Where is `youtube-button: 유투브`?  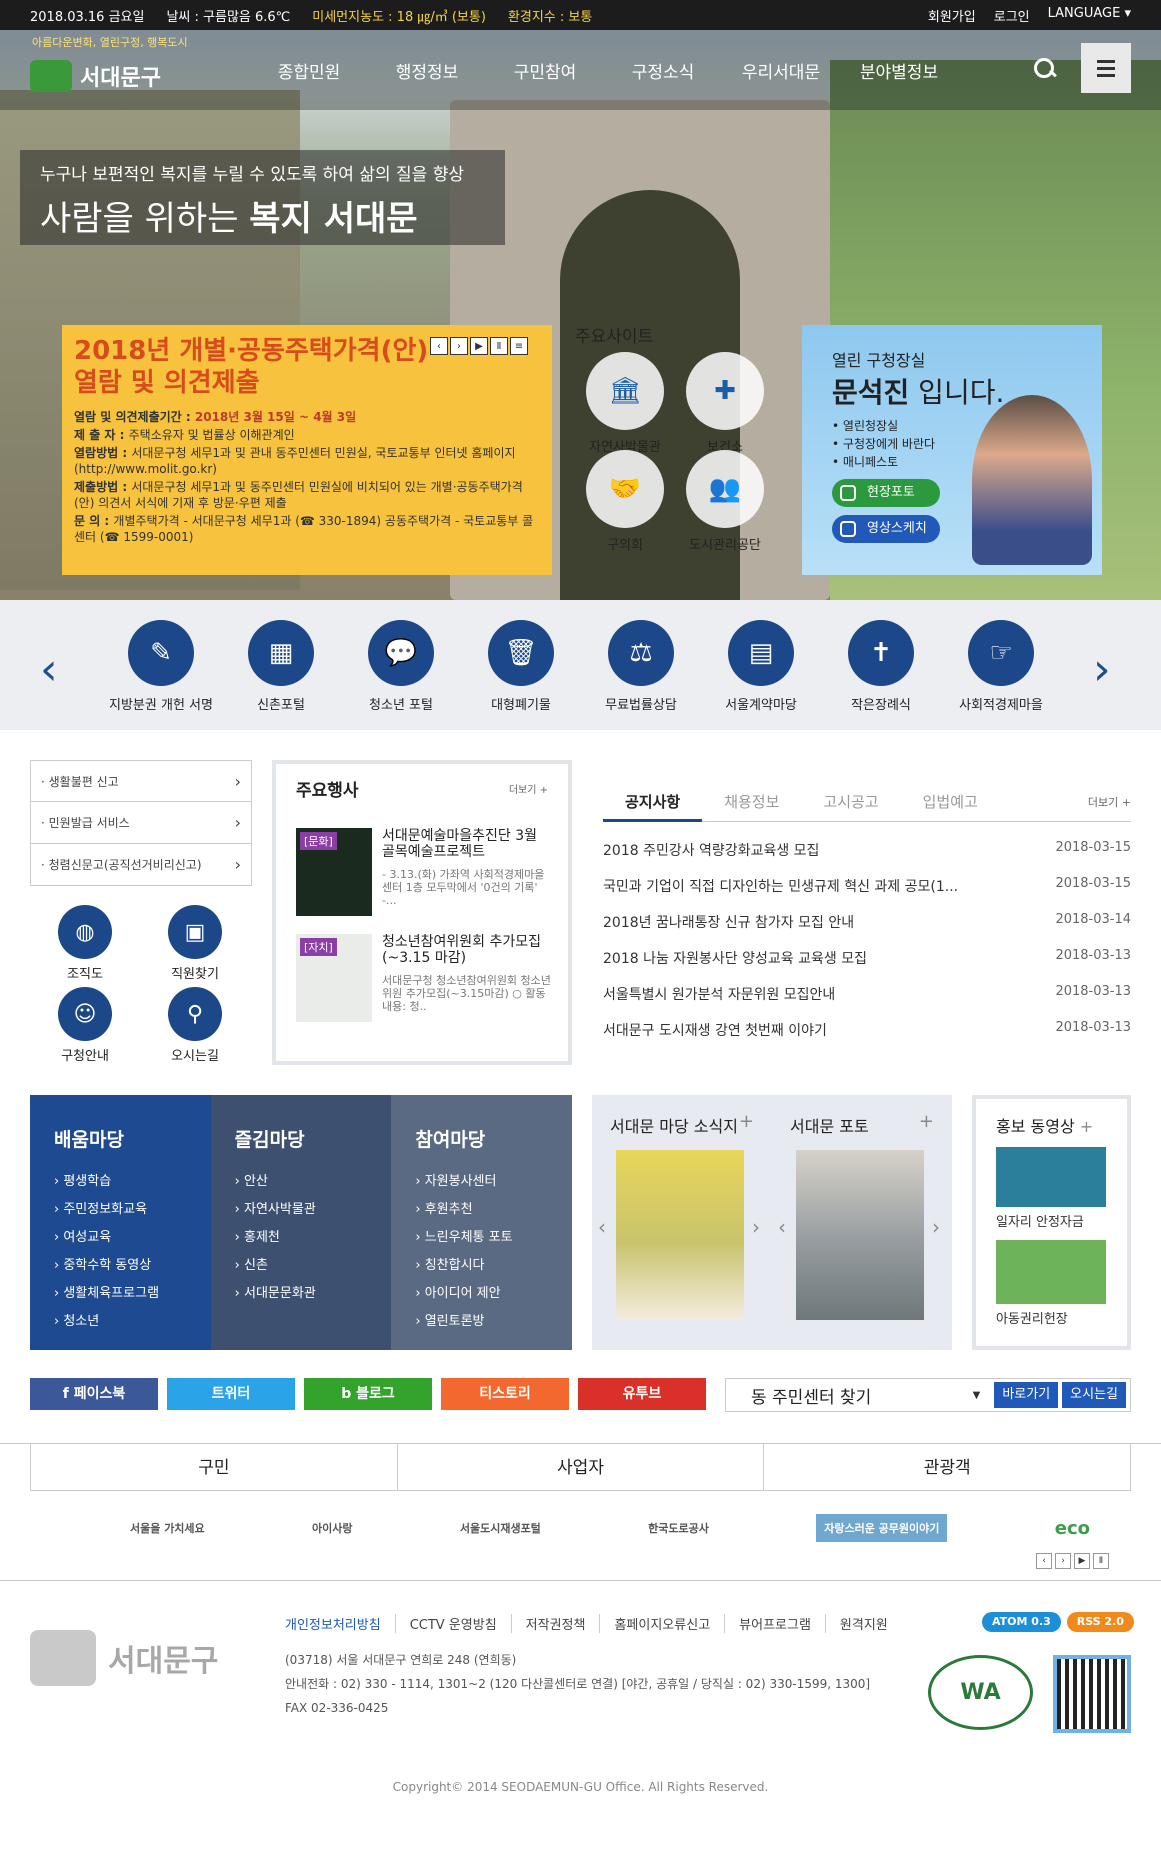 youtube-button: 유투브 is located at coordinates (642, 1394).